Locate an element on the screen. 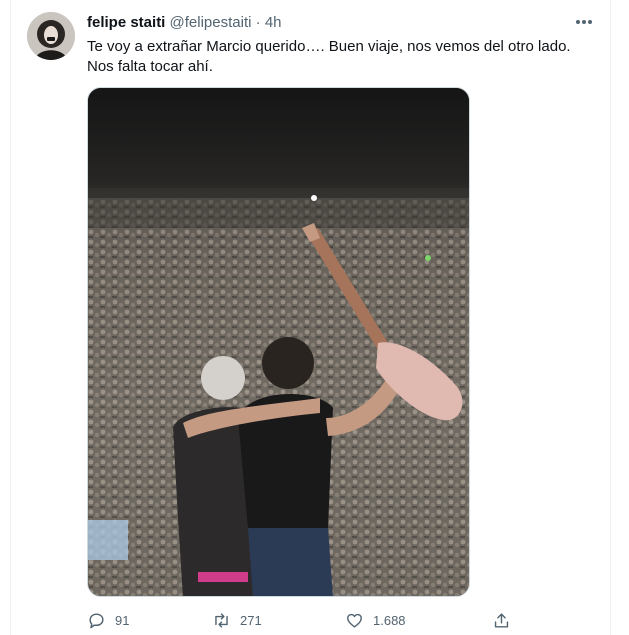  avatar-image is located at coordinates (51, 36).